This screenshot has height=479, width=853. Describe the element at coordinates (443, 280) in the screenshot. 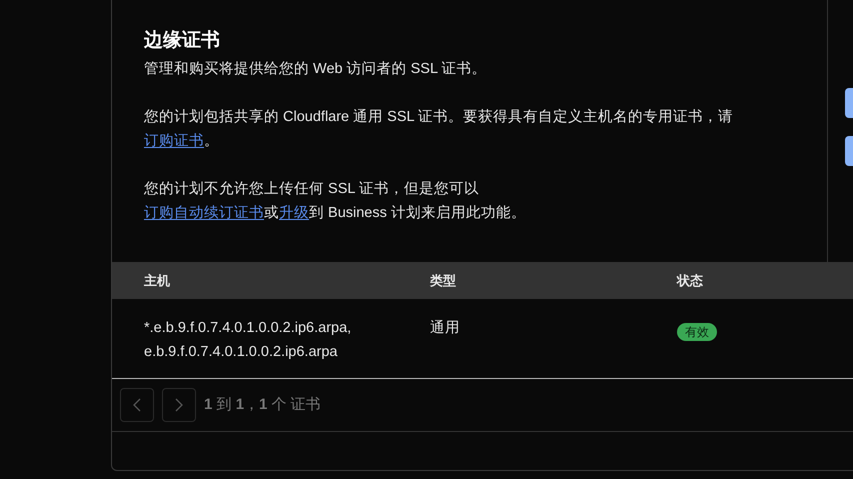

I see `column-header: 类型` at that location.